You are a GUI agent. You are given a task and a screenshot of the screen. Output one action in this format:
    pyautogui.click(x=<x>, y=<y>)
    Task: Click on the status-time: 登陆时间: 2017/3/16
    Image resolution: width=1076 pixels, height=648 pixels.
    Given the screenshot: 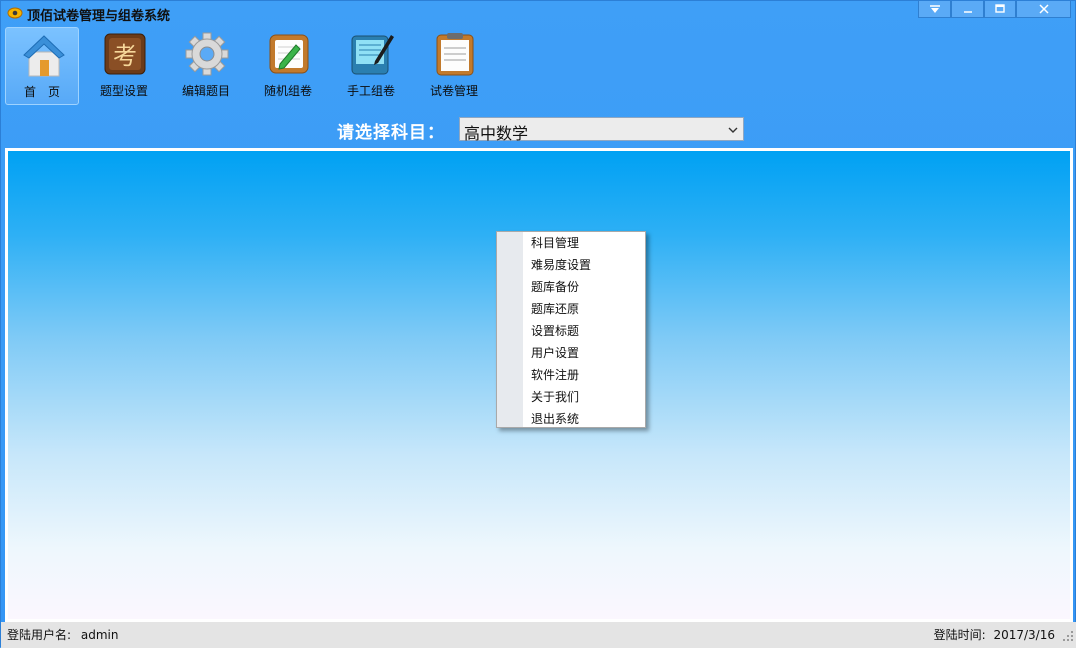 What is the action you would take?
    pyautogui.click(x=994, y=634)
    